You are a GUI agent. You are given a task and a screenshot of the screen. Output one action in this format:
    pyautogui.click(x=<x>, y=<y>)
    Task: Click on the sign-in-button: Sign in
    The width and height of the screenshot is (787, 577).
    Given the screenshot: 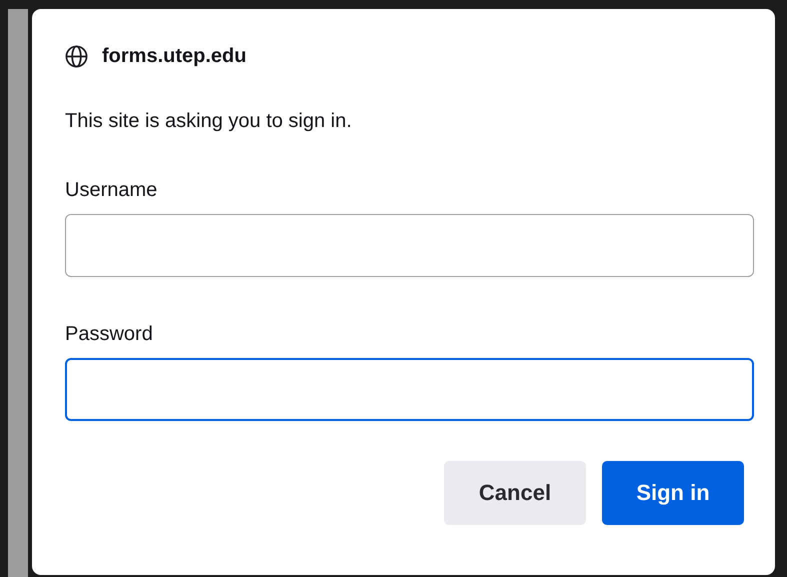 What is the action you would take?
    pyautogui.click(x=673, y=493)
    